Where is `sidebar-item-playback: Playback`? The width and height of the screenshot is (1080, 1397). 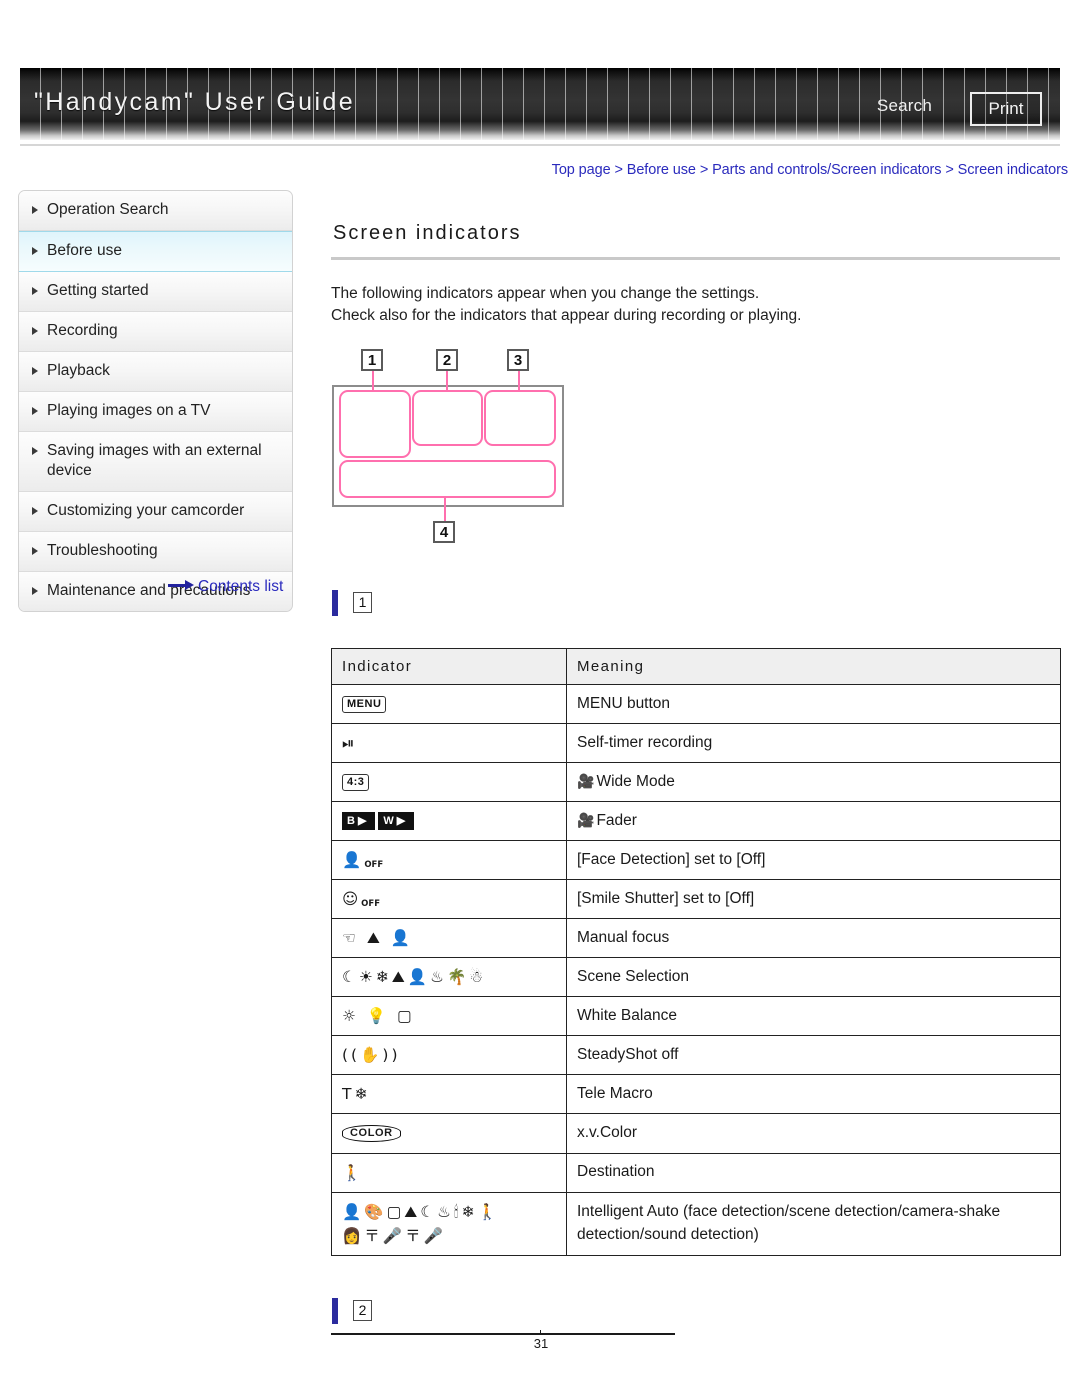
sidebar-item-playback: Playback is located at coordinates (155, 371).